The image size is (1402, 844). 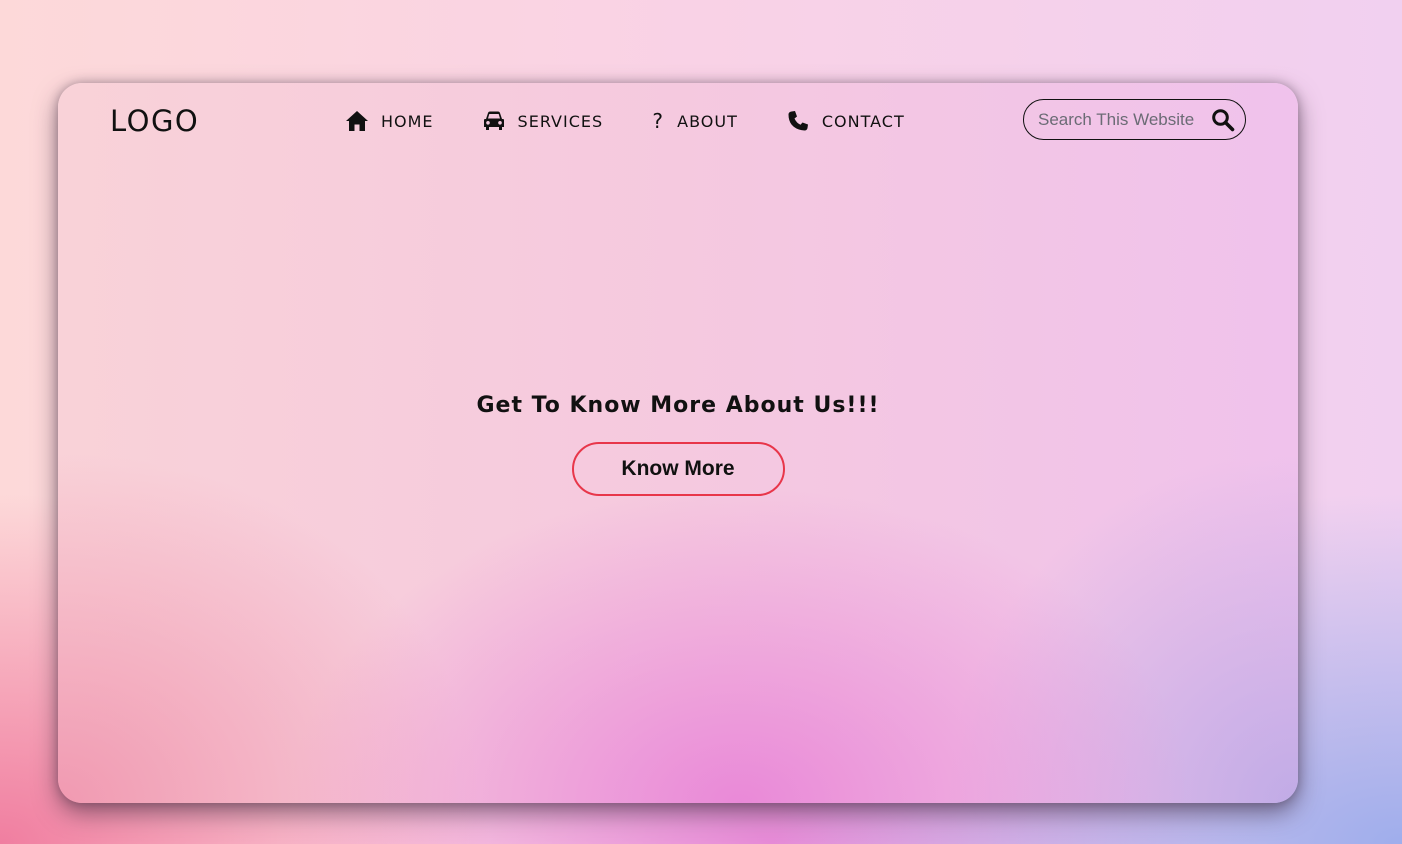 I want to click on car-icon, so click(x=494, y=121).